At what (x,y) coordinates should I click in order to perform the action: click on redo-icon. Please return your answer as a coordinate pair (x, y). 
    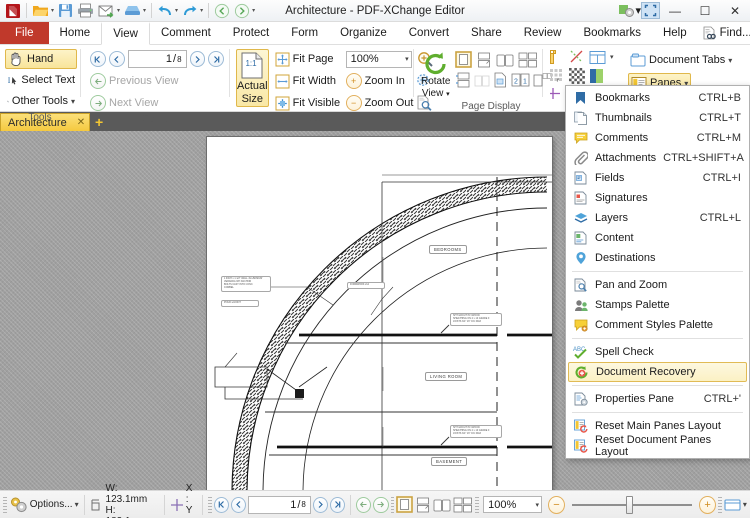
    Looking at the image, I should click on (190, 11).